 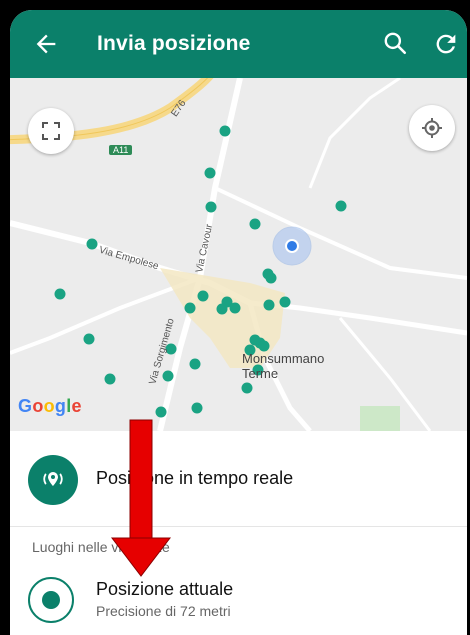 What do you see at coordinates (76, 406) in the screenshot?
I see `google-logo-letter: e` at bounding box center [76, 406].